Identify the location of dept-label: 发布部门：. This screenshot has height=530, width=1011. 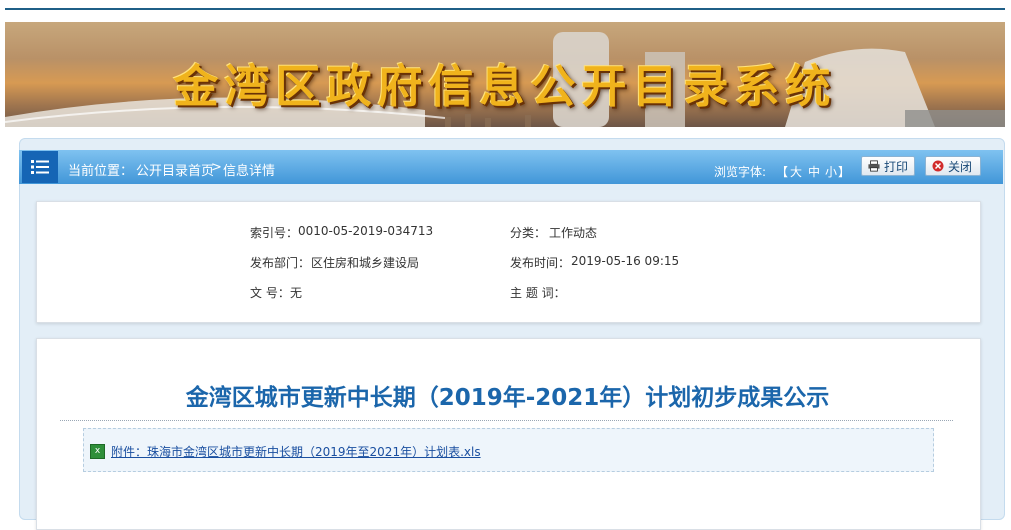
(280, 263).